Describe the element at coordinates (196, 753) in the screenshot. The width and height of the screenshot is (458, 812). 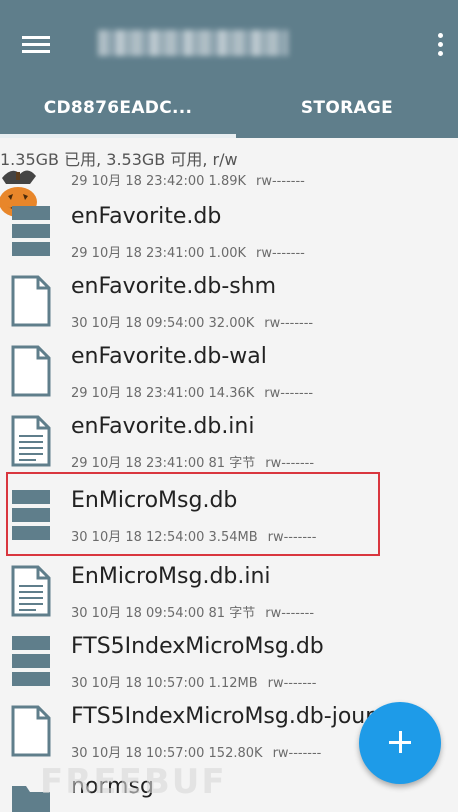
I see `file-meta: 30 10月 18 10:57:00 152.80K rw-------` at that location.